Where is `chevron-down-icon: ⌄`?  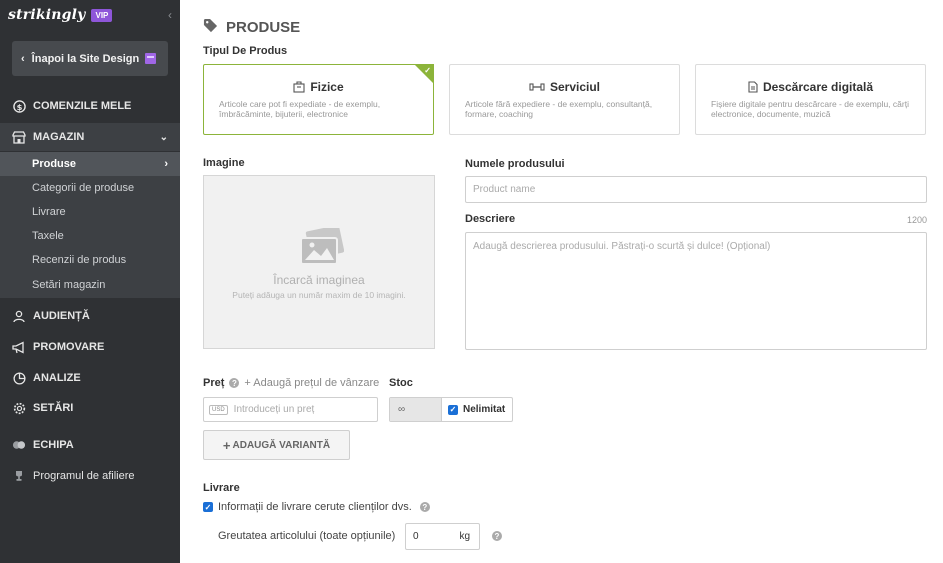 chevron-down-icon: ⌄ is located at coordinates (163, 137).